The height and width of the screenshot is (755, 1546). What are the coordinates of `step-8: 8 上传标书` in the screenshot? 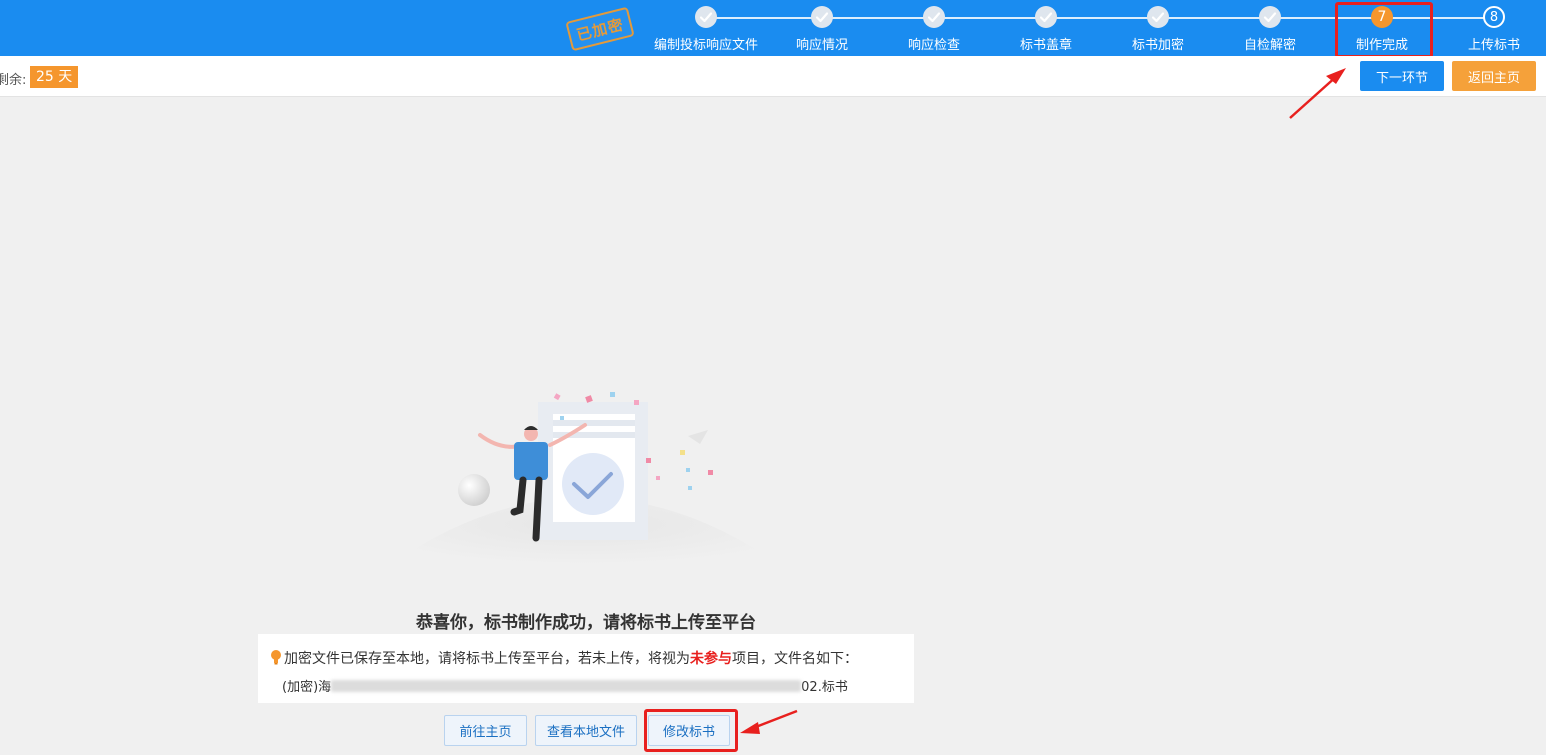 It's located at (1490, 29).